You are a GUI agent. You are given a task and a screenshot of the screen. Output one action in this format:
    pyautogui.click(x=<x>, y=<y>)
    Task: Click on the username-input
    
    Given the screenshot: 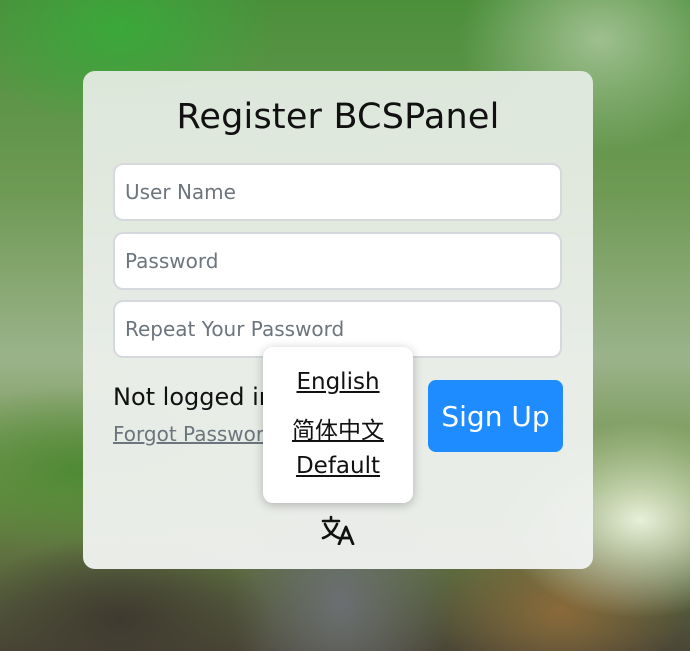 What is the action you would take?
    pyautogui.click(x=337, y=192)
    